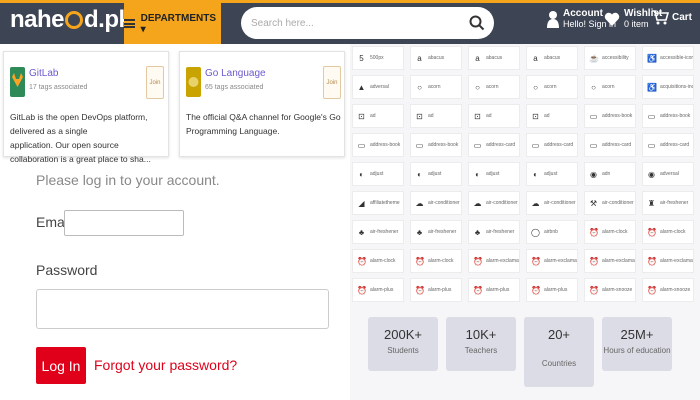 Image resolution: width=700 pixels, height=400 pixels. I want to click on adjust-icon: ◐, so click(535, 174).